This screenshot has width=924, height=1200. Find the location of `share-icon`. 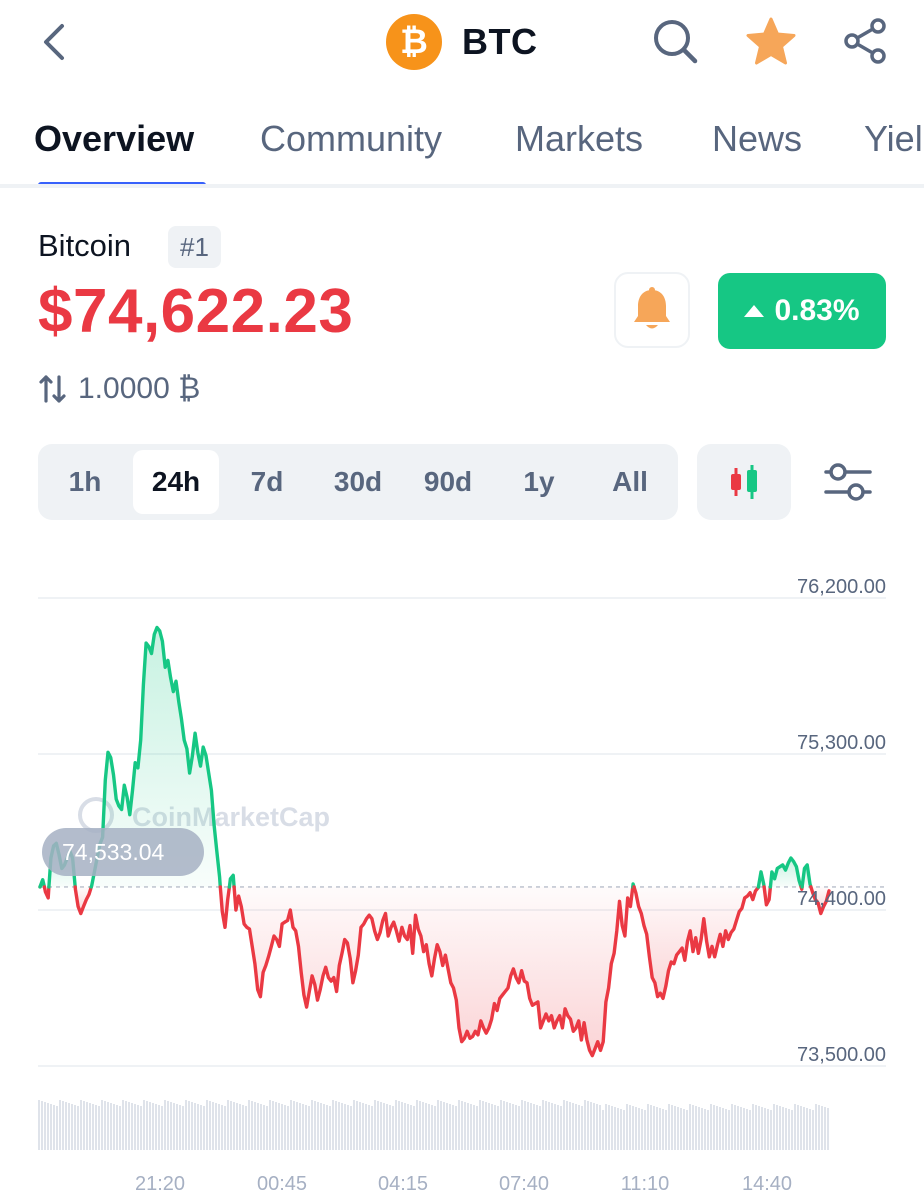

share-icon is located at coordinates (865, 41).